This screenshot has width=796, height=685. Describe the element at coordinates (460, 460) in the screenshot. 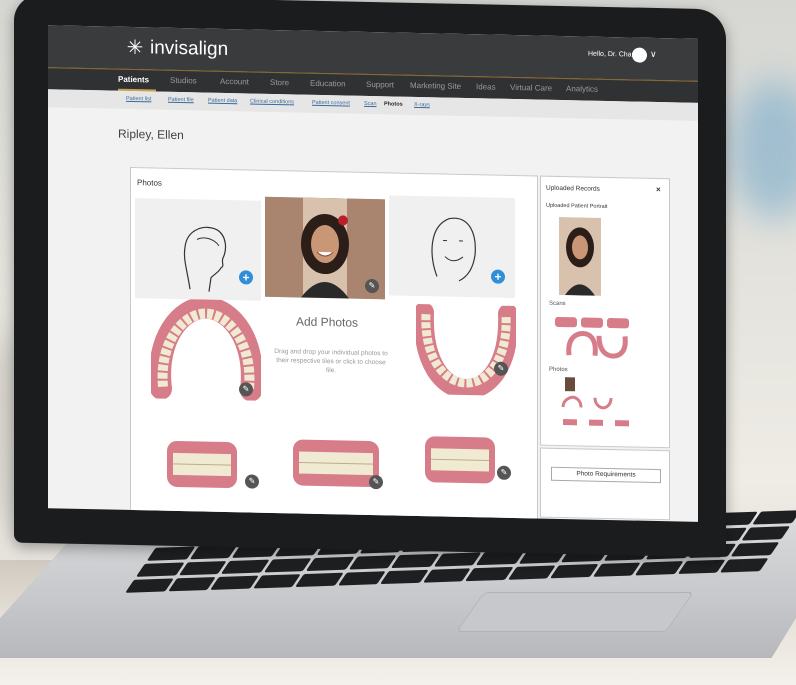

I see `left-bite-image` at that location.